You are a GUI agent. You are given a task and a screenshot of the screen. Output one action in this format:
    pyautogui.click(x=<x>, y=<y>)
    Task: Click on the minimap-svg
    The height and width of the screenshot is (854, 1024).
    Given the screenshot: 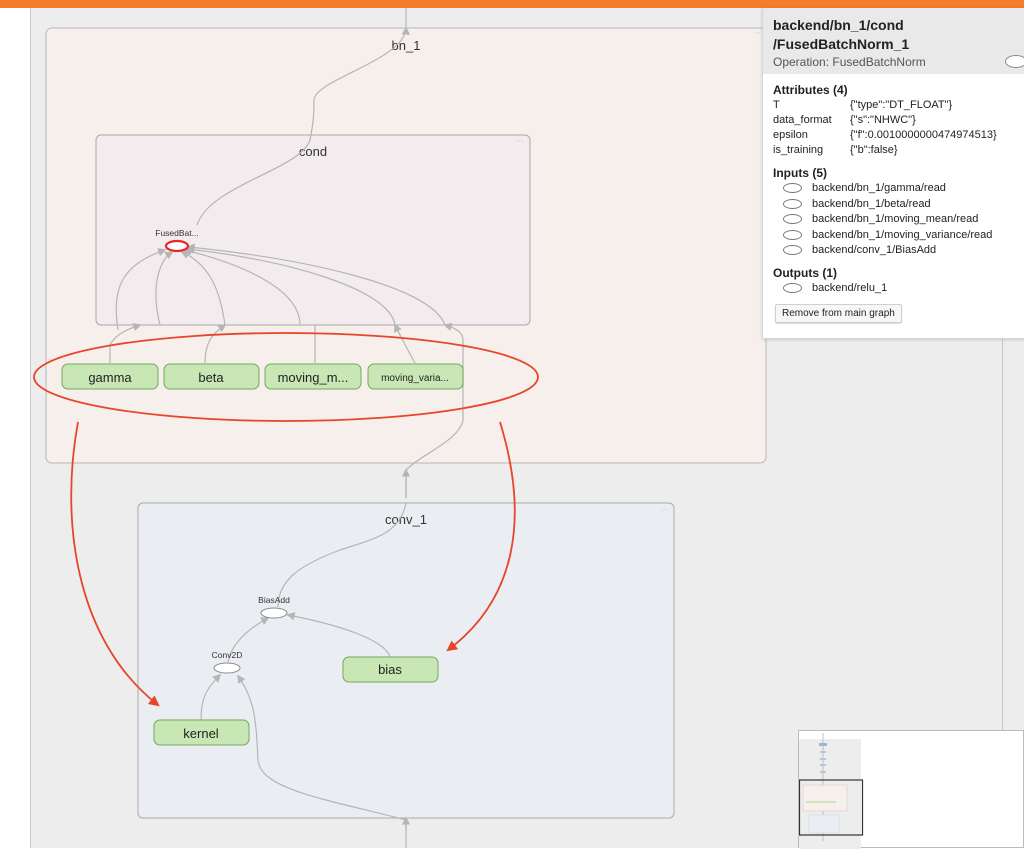 What is the action you would take?
    pyautogui.click(x=831, y=791)
    